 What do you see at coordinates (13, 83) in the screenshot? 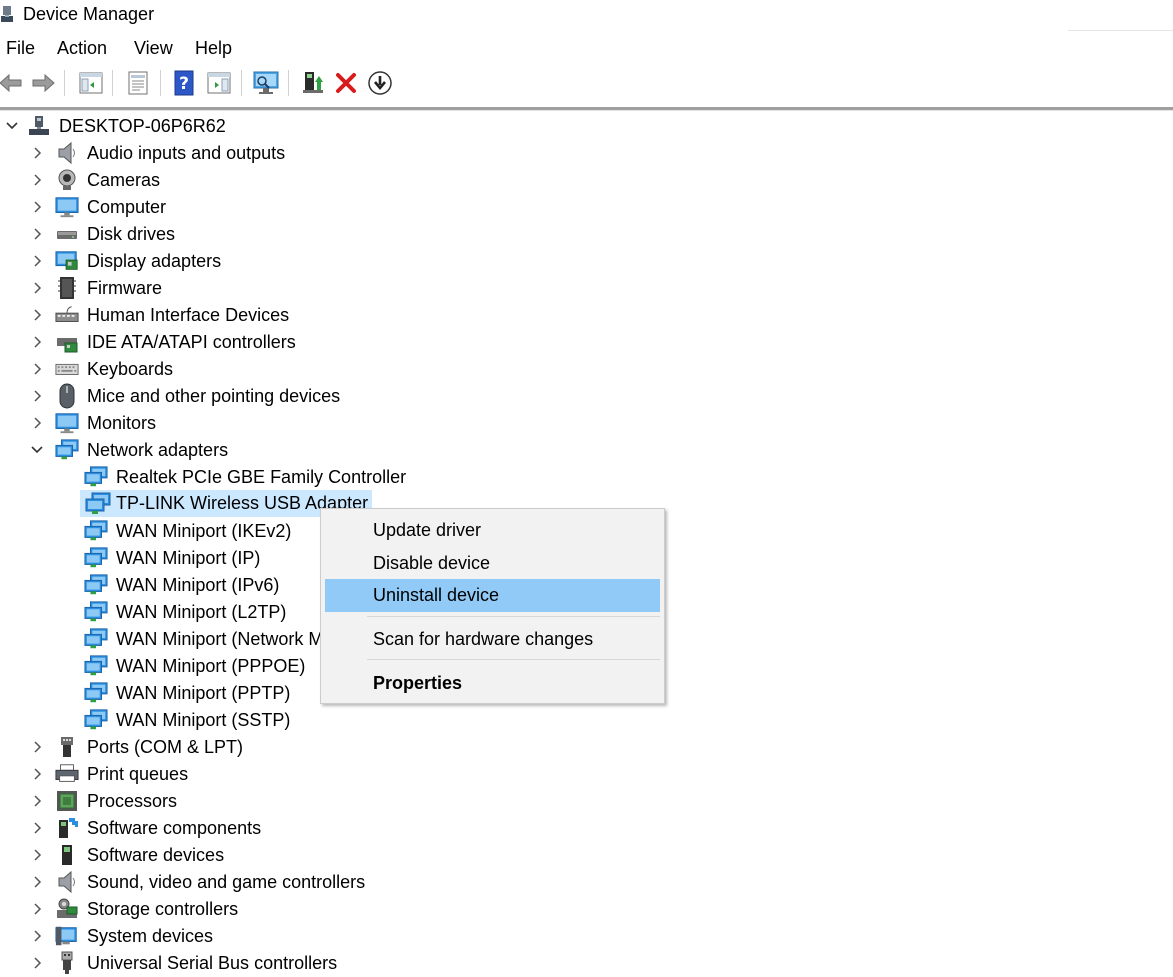
I see `back-icon` at bounding box center [13, 83].